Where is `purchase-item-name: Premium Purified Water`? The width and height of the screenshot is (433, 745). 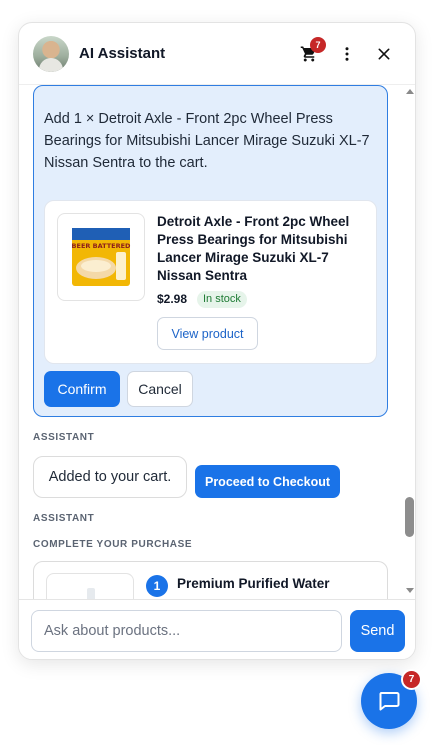 purchase-item-name: Premium Purified Water is located at coordinates (253, 583).